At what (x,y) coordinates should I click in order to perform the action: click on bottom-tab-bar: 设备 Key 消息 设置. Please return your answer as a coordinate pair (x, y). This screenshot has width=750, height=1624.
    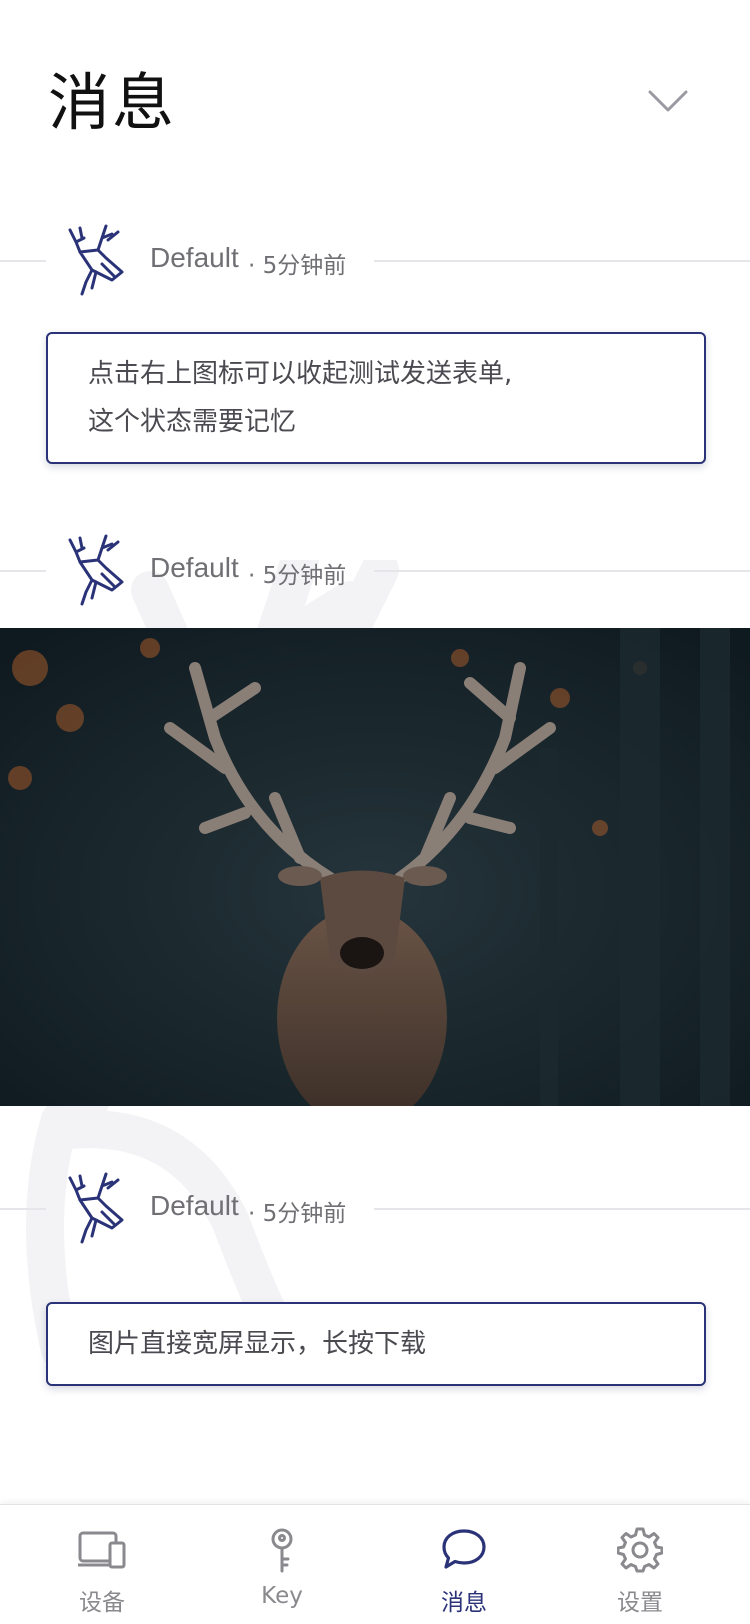
    Looking at the image, I should click on (375, 1564).